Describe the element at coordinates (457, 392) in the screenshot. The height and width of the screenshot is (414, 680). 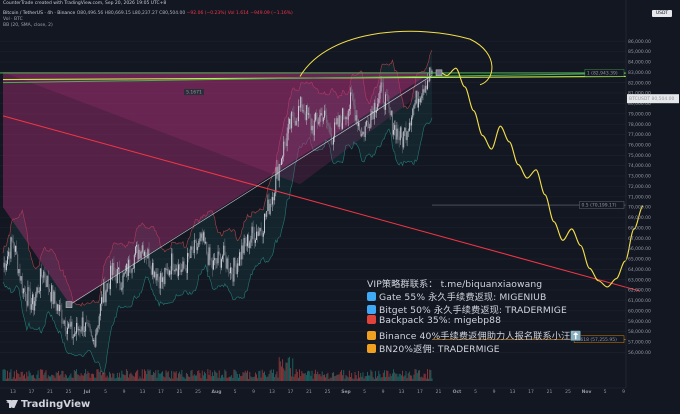
I see `x-tick-label: Oct` at that location.